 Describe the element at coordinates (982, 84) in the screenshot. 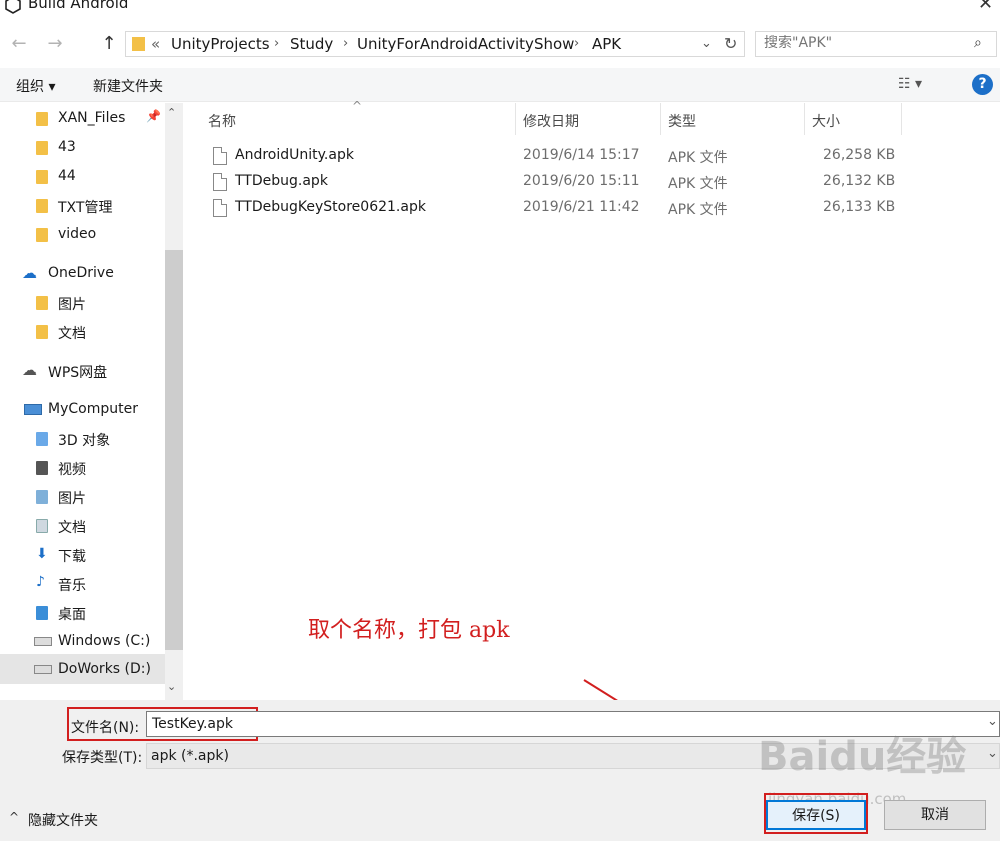

I see `help-icon: ?` at that location.